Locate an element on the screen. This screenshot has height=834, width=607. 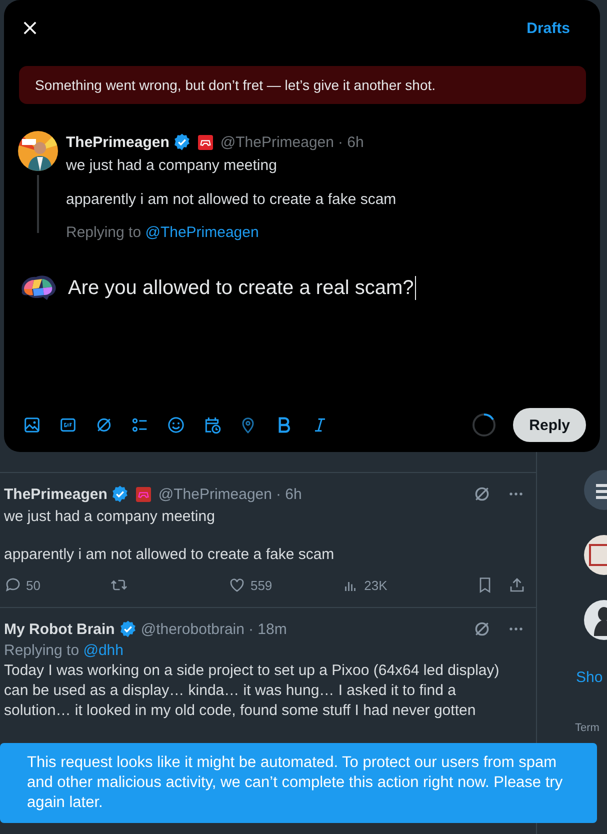
reply-button: Reply is located at coordinates (549, 425).